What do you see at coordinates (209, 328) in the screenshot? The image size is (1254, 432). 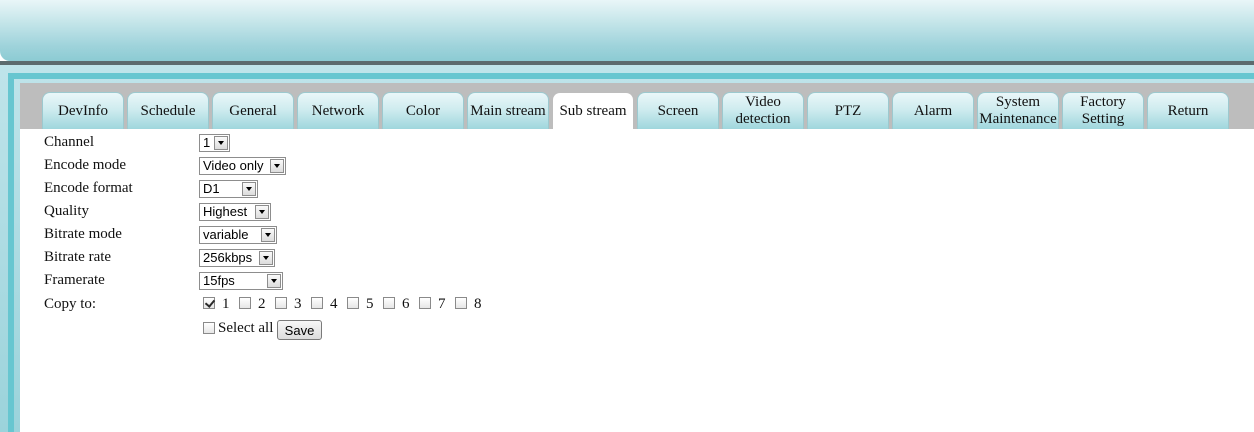 I see `select-all-checkbox` at bounding box center [209, 328].